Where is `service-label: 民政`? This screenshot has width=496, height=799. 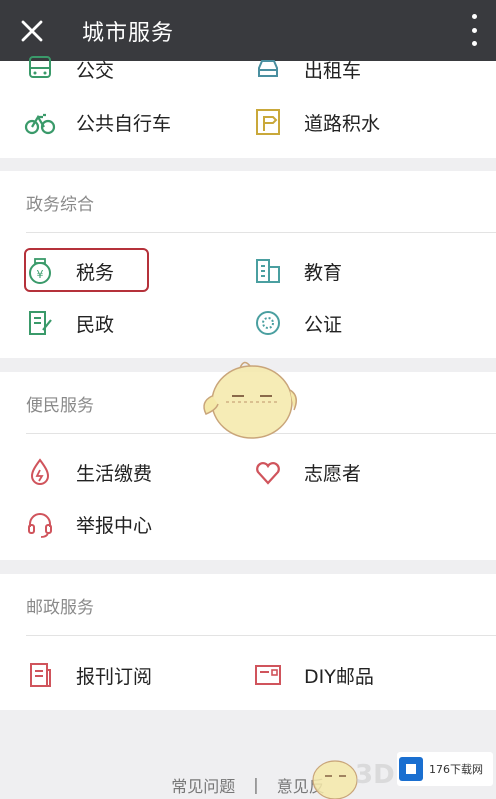
service-label: 民政 is located at coordinates (95, 324).